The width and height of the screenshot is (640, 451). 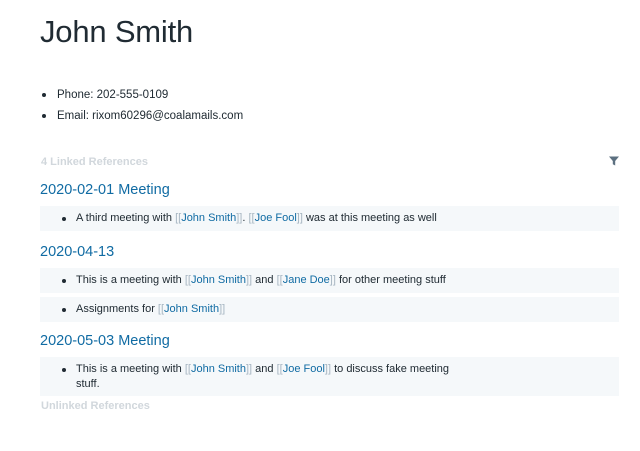 What do you see at coordinates (329, 309) in the screenshot?
I see `ref-block: Assignments for [[John Smith]]` at bounding box center [329, 309].